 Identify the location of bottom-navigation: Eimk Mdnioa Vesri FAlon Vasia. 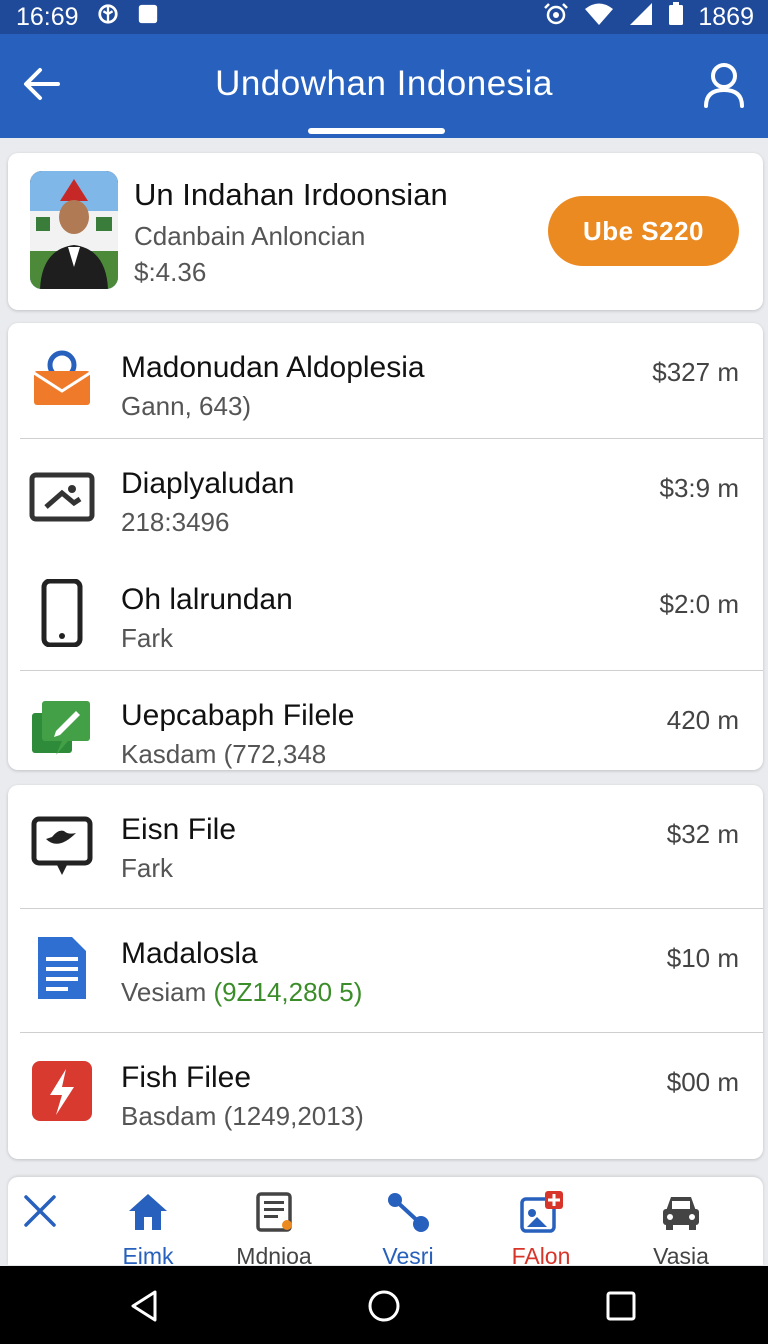
(385, 1221).